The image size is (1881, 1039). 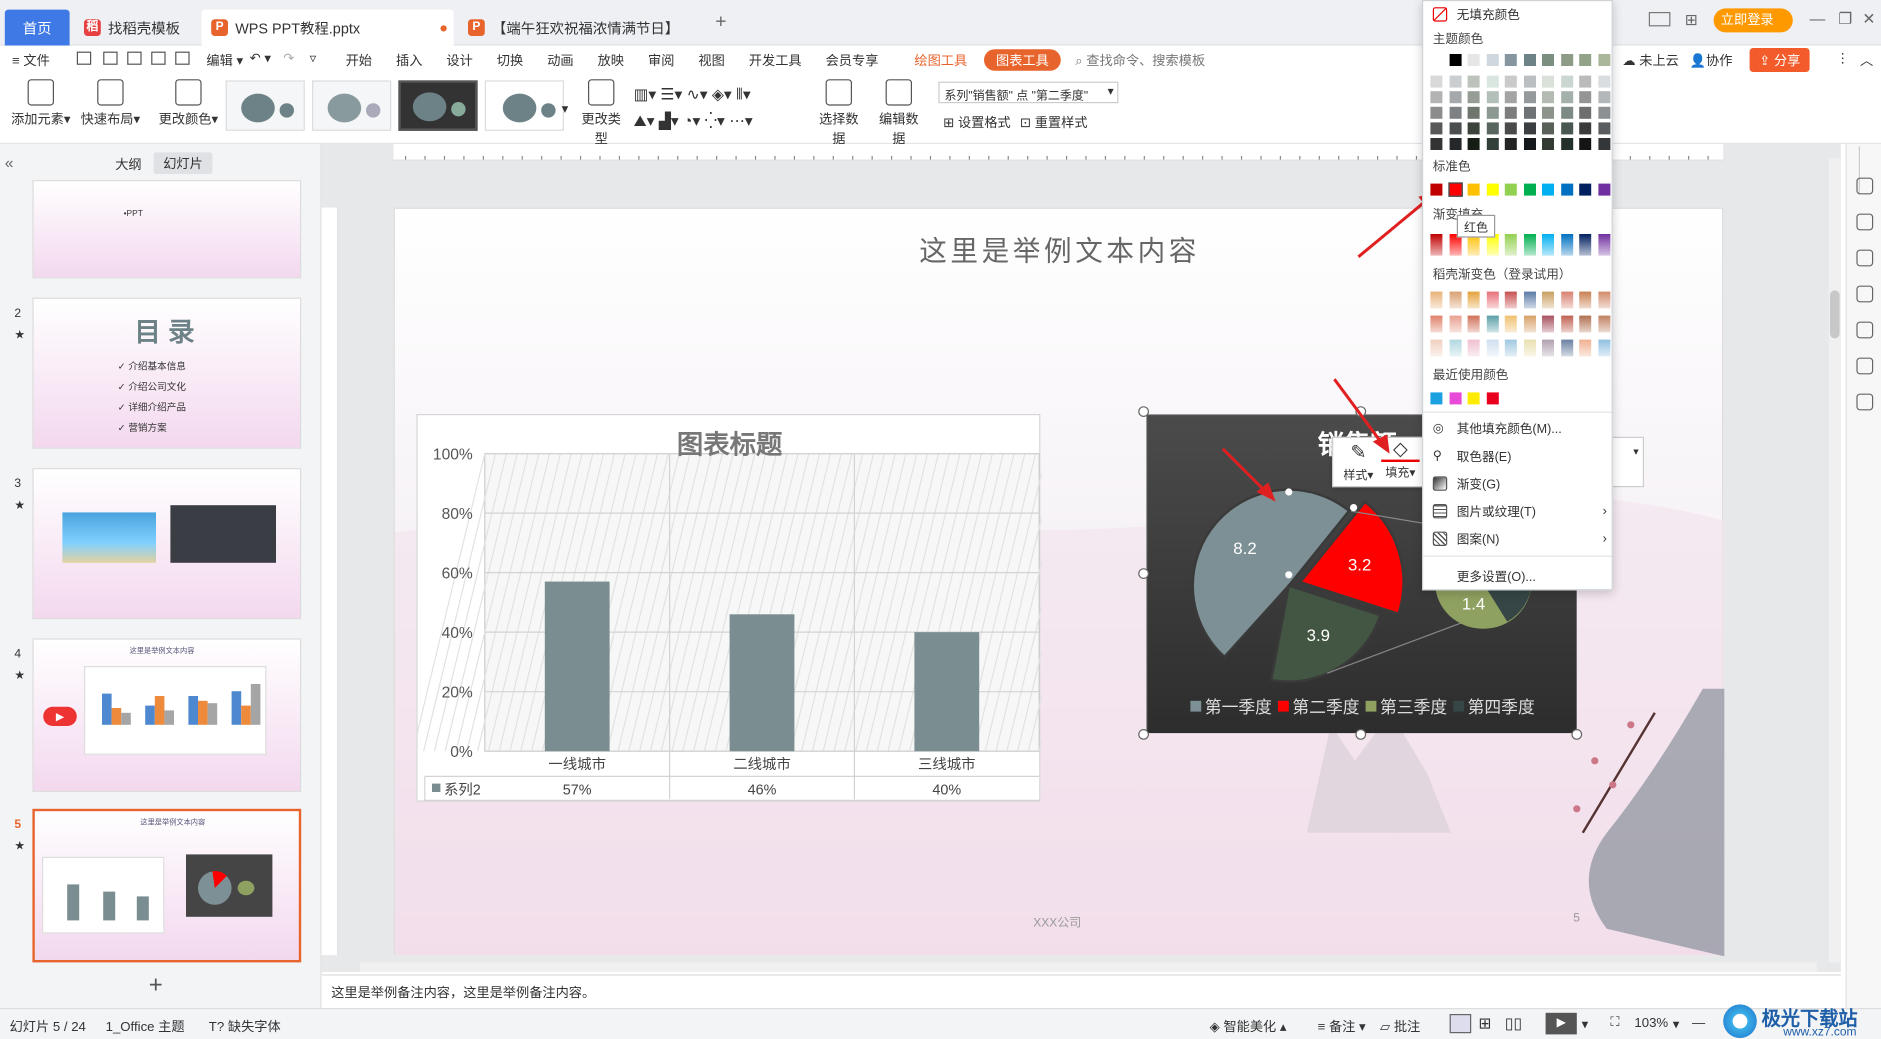 What do you see at coordinates (409, 59) in the screenshot?
I see `menu-insert: 插入` at bounding box center [409, 59].